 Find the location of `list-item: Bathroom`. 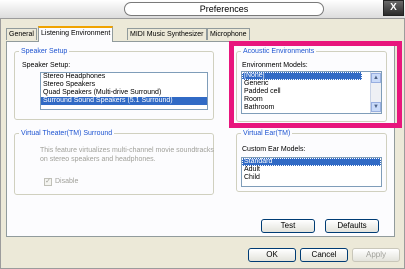

list-item: Bathroom is located at coordinates (311, 108).